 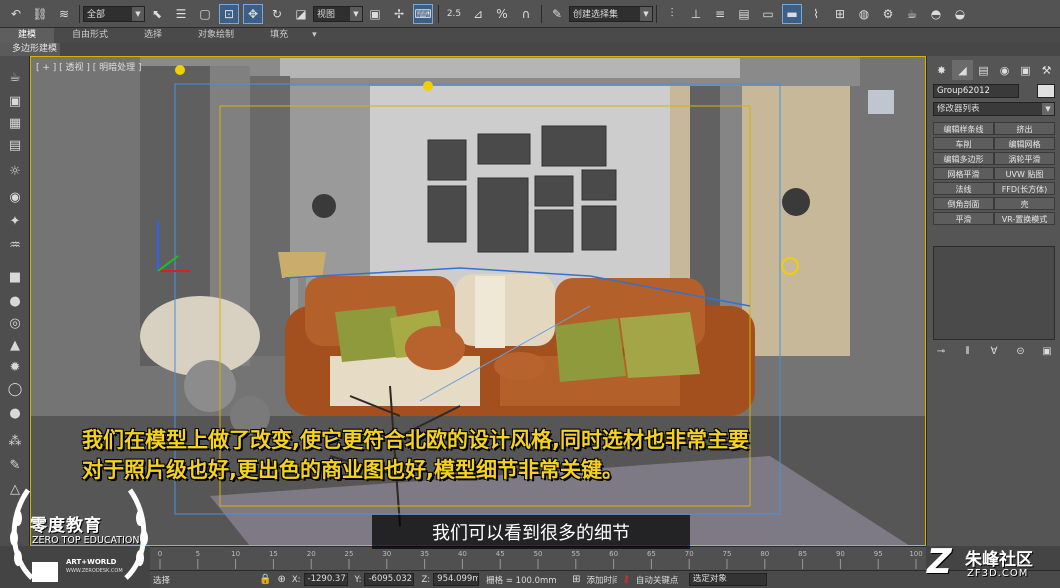 I want to click on brush-icon: ✎, so click(x=15, y=465).